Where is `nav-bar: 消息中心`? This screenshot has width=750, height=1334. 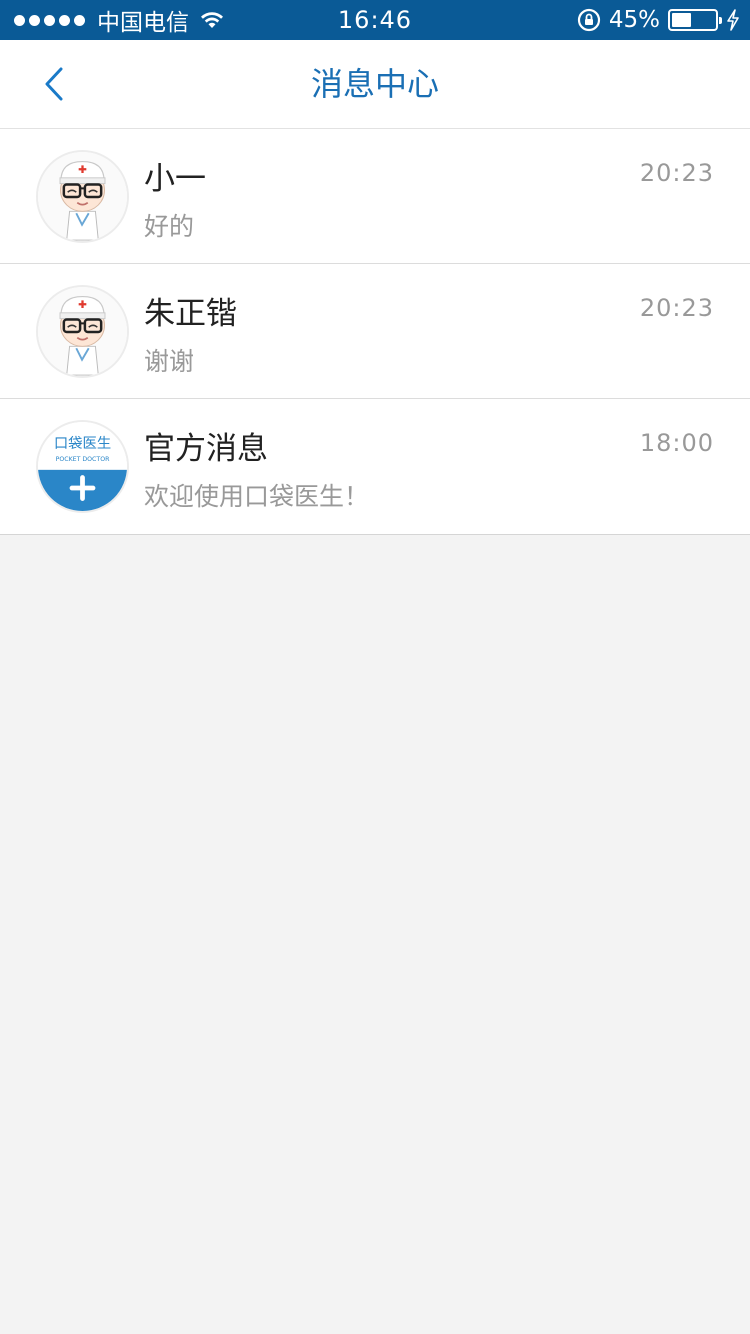
nav-bar: 消息中心 is located at coordinates (375, 84).